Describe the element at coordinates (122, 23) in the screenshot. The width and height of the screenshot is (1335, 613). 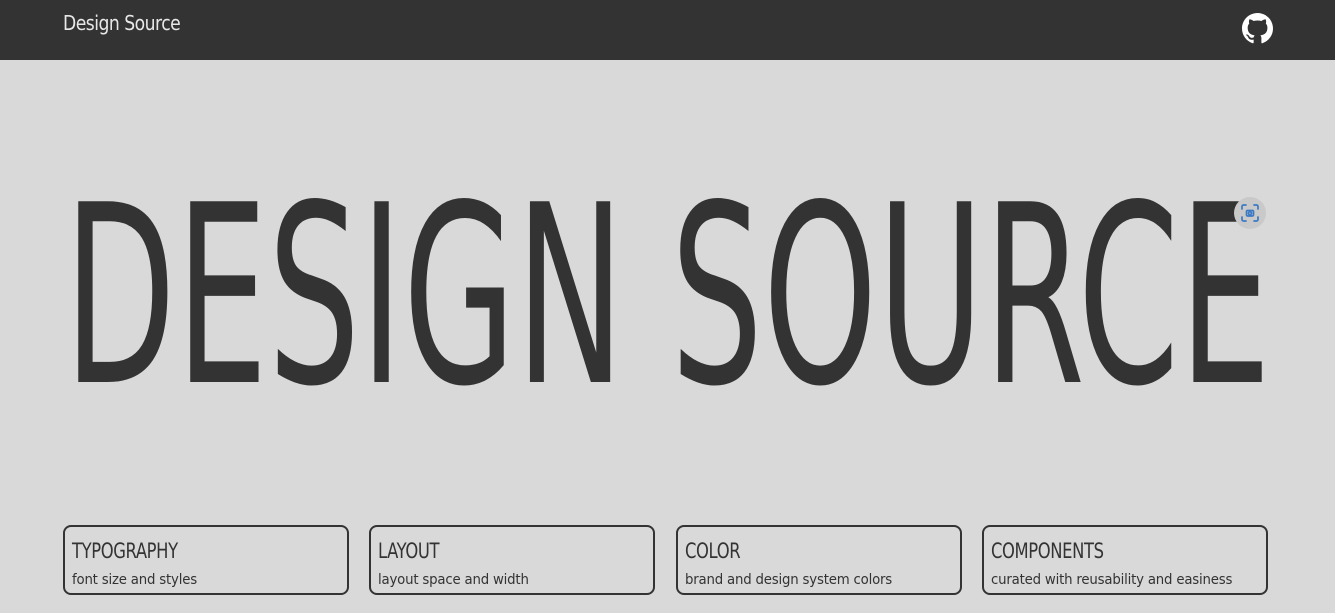
I see `brand-logo-text: Design Source` at that location.